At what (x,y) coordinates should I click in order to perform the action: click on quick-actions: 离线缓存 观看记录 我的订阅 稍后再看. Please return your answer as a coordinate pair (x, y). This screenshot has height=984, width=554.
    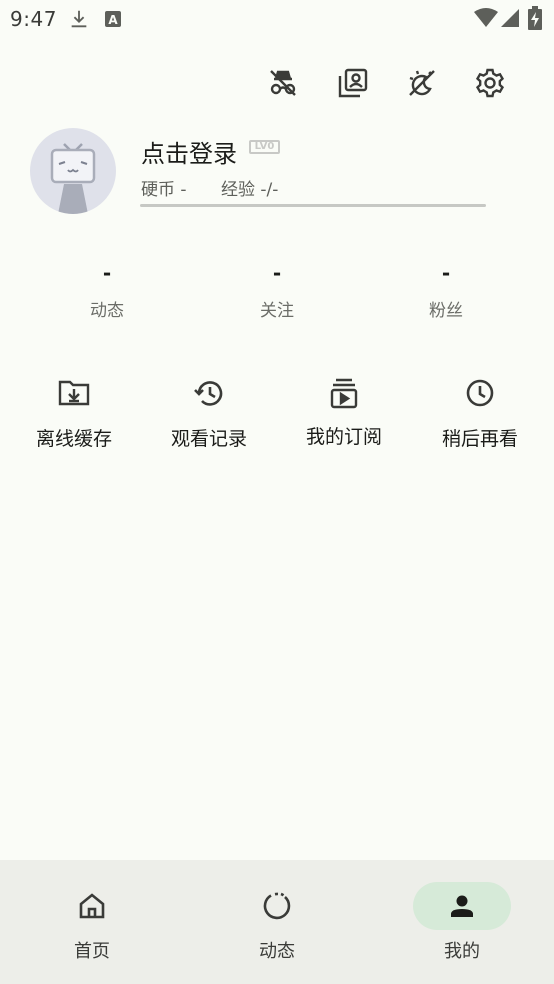
    Looking at the image, I should click on (277, 416).